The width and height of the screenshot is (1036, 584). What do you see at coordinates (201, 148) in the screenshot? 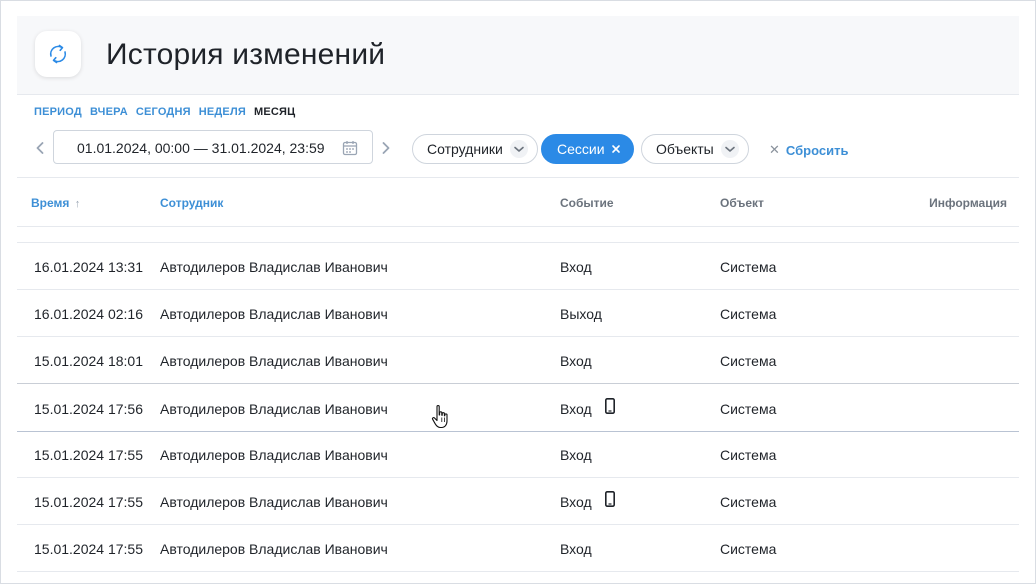
I see `date-range-value: 01.01.2024, 00:00 — 31.01.2024, 23:59` at bounding box center [201, 148].